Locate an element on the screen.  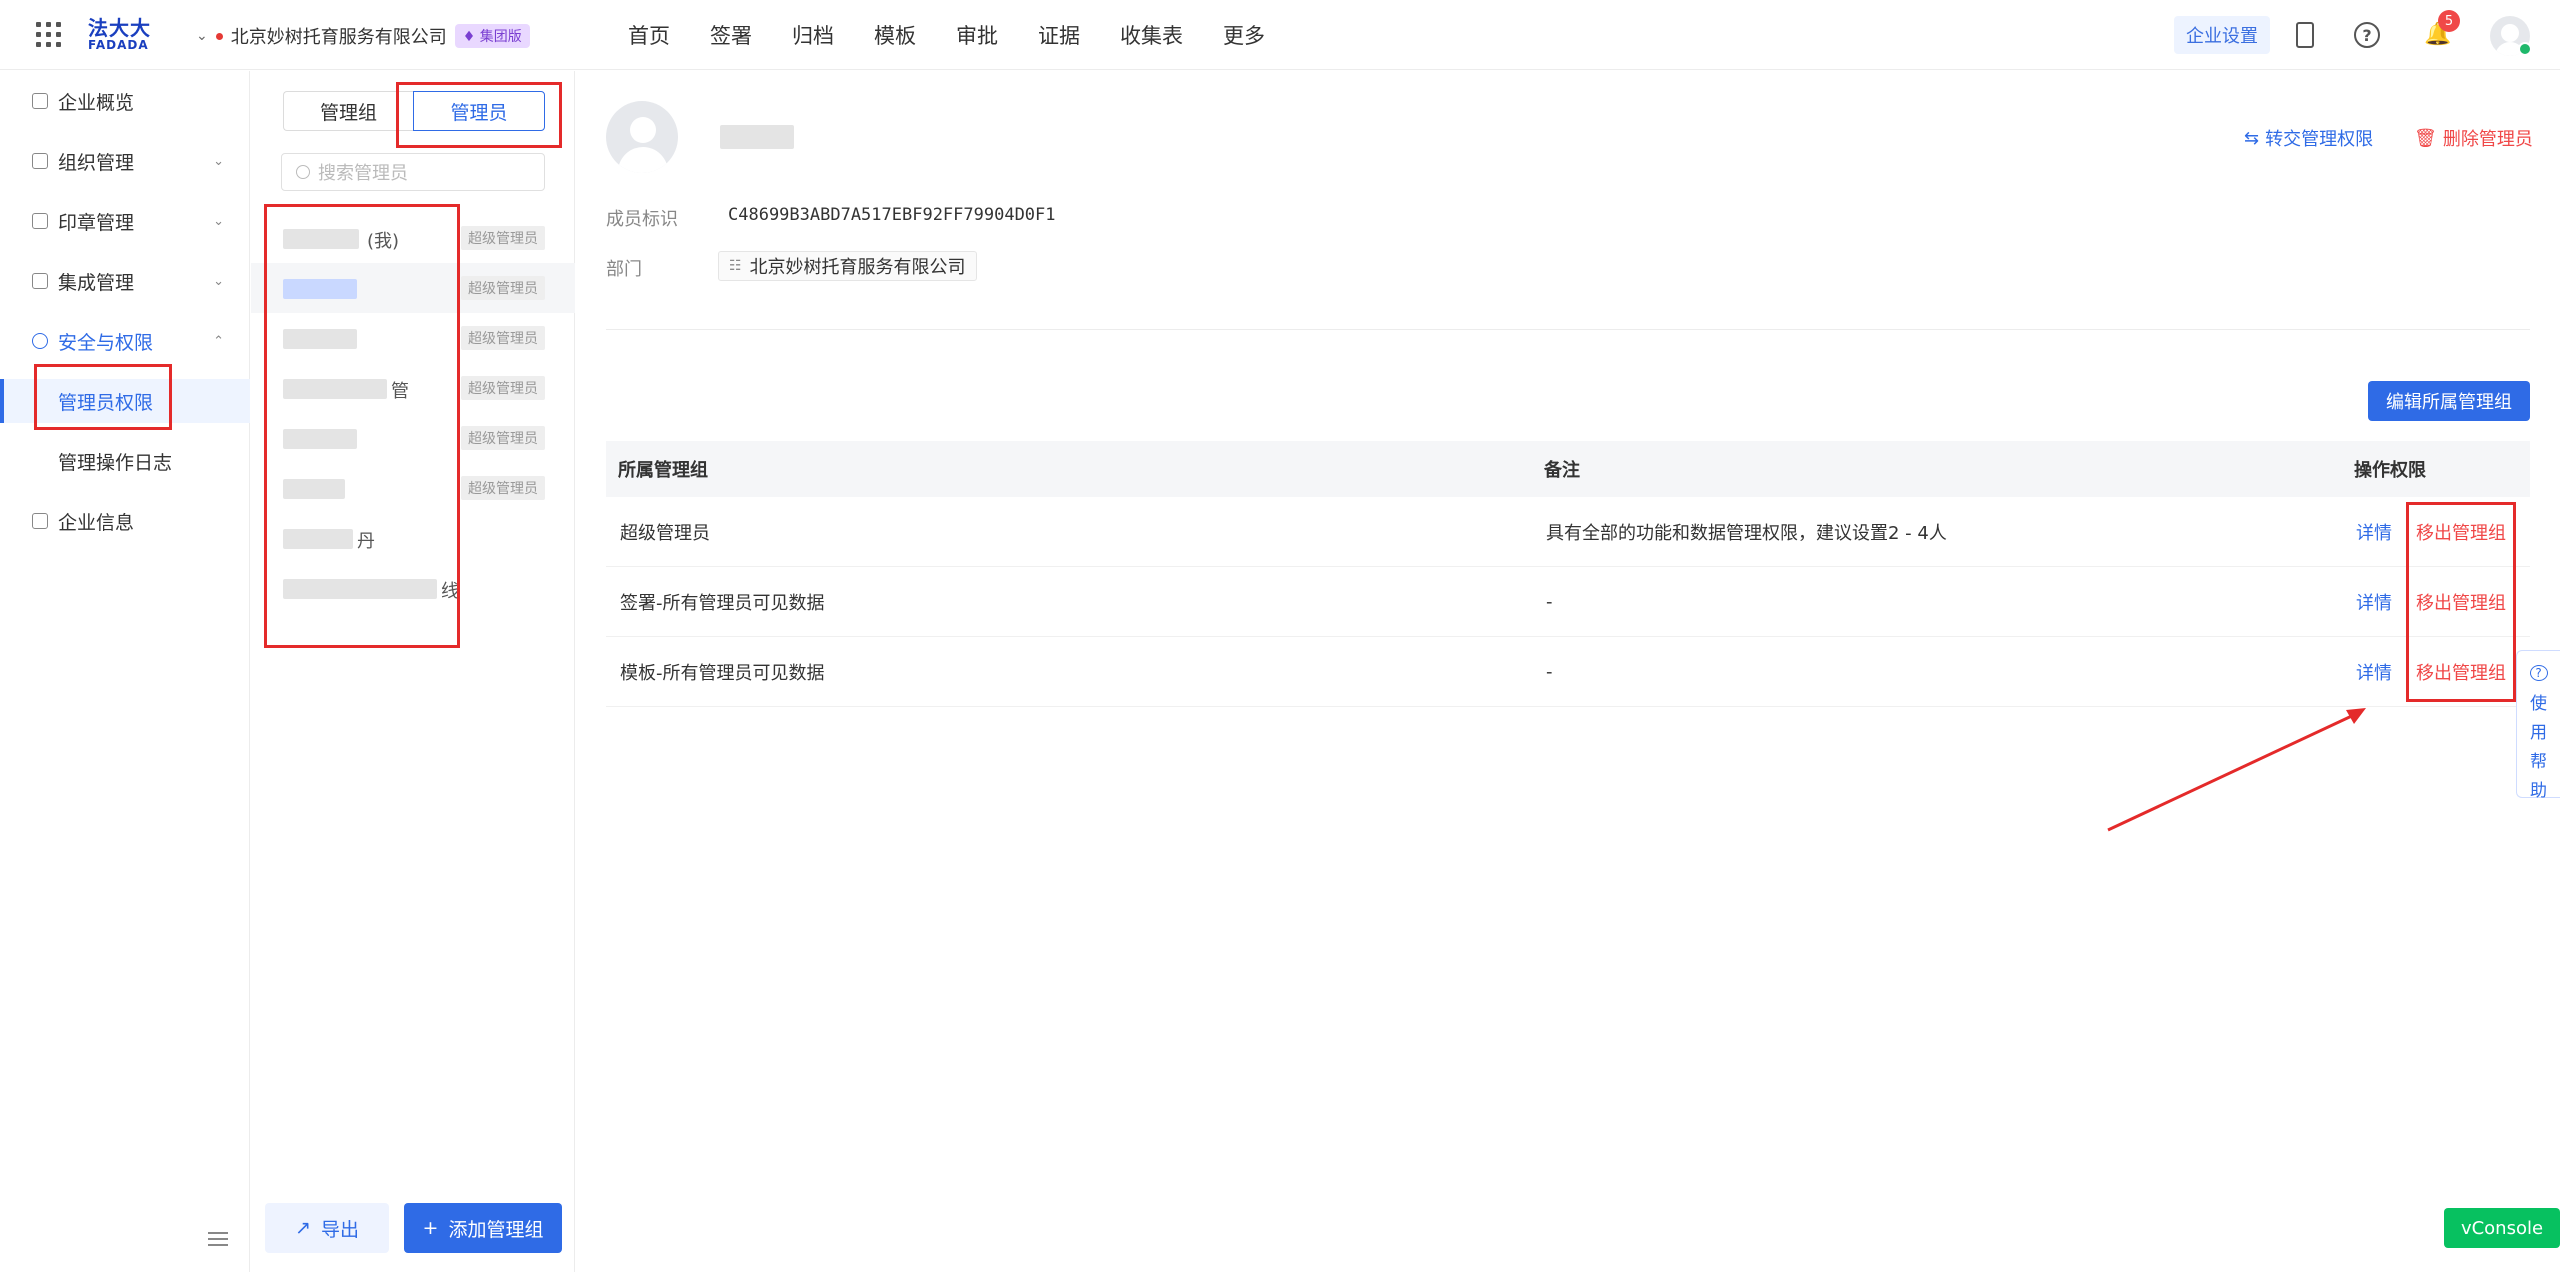
group-note: 具有全部的功能和数据管理权限，建议设置2 - 4人 is located at coordinates (1746, 533).